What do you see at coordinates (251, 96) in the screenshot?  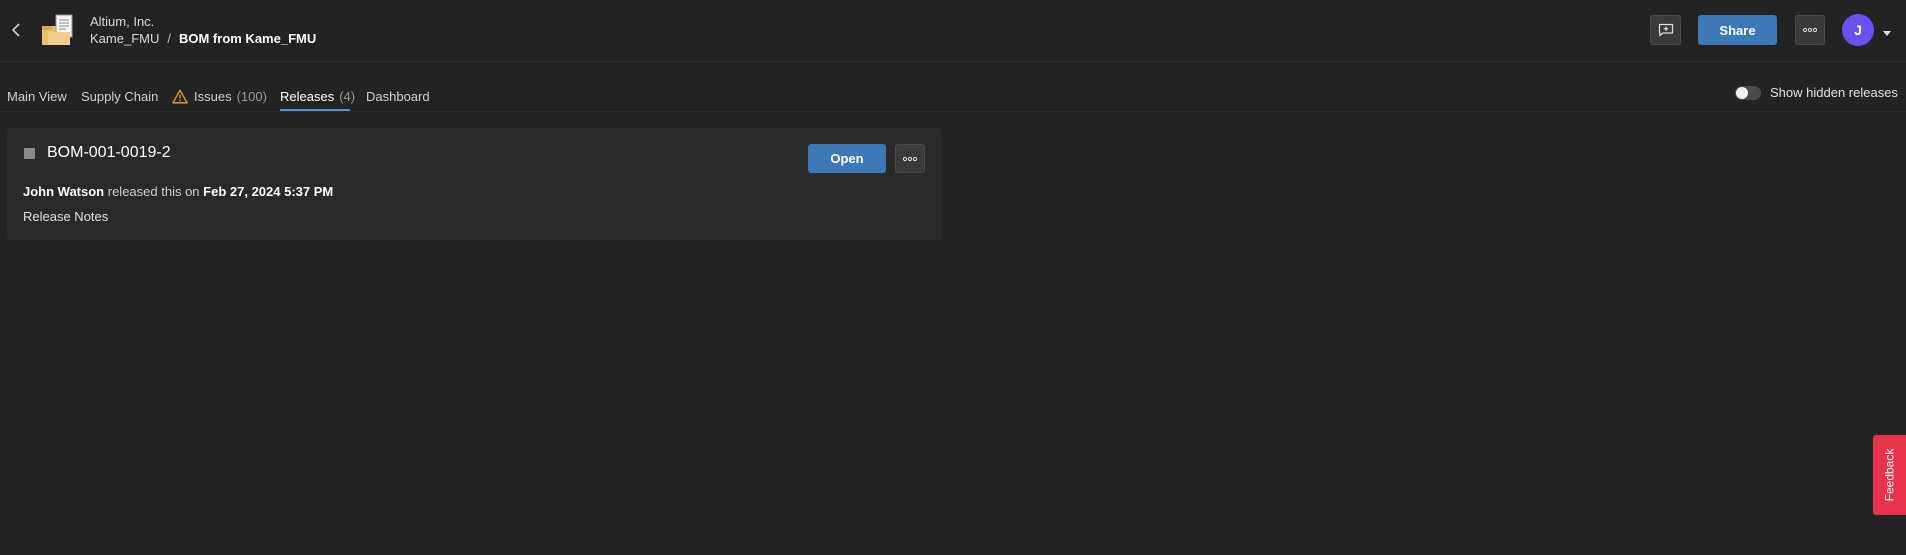 I see `tab-count: (100)` at bounding box center [251, 96].